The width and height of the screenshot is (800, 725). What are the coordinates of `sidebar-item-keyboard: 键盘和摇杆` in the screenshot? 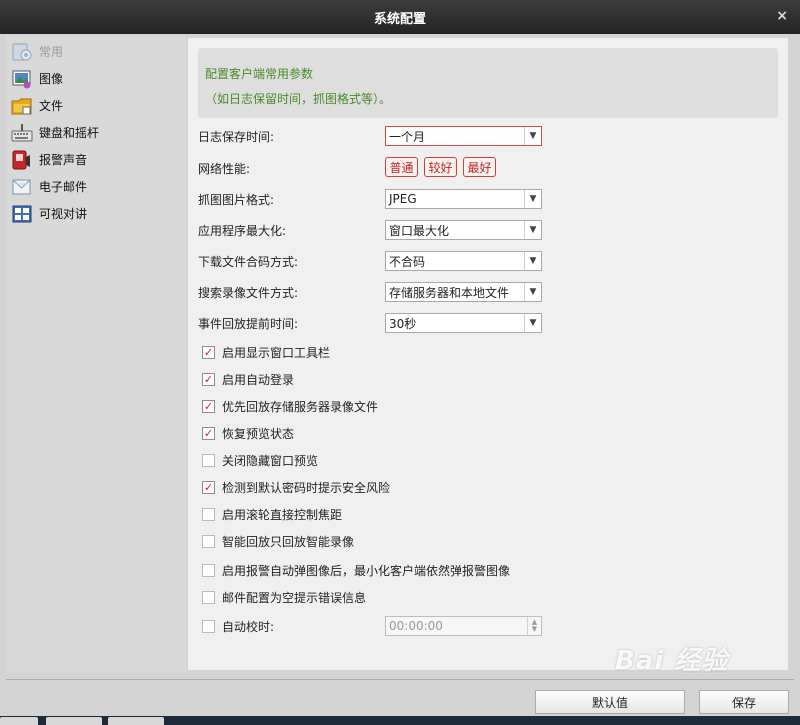 It's located at (96, 132).